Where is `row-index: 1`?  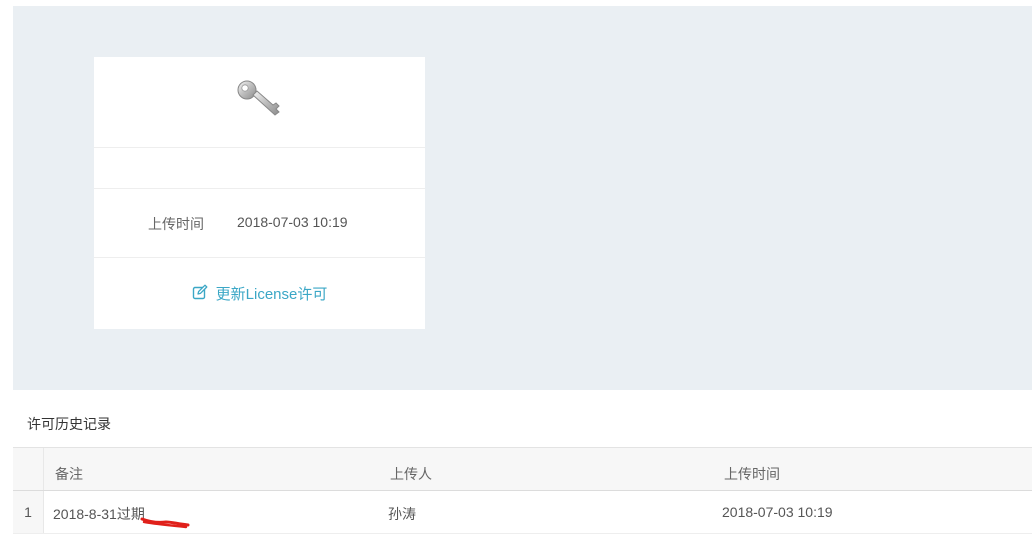
row-index: 1 is located at coordinates (28, 512).